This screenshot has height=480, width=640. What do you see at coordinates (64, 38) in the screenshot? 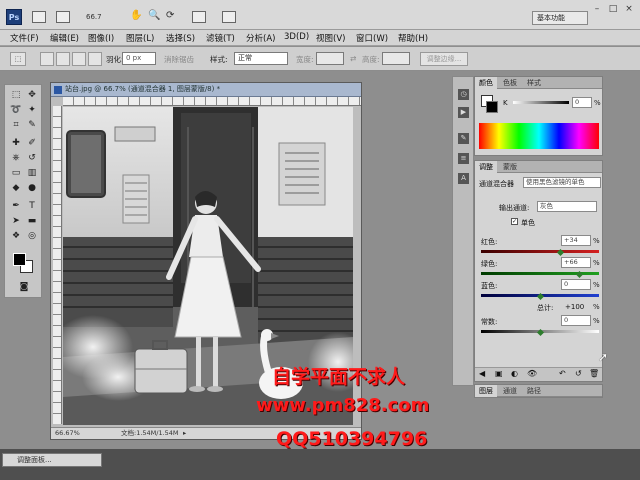
I see `menu-edit: 编辑(E)` at bounding box center [64, 38].